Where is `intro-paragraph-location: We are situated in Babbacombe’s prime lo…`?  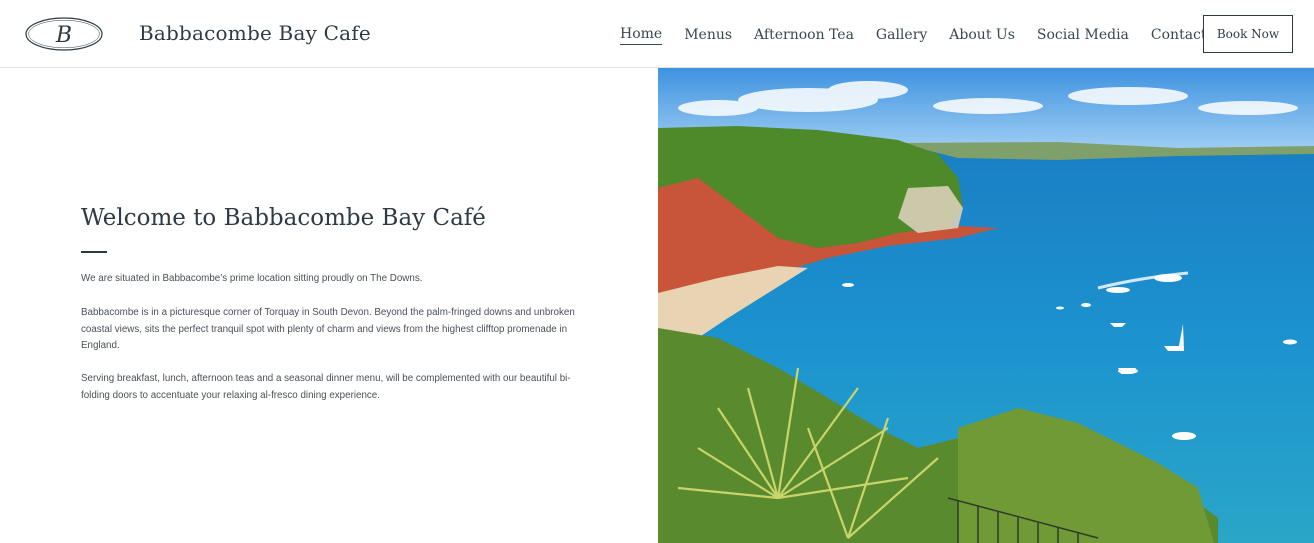 intro-paragraph-location: We are situated in Babbacombe’s prime lo… is located at coordinates (252, 278).